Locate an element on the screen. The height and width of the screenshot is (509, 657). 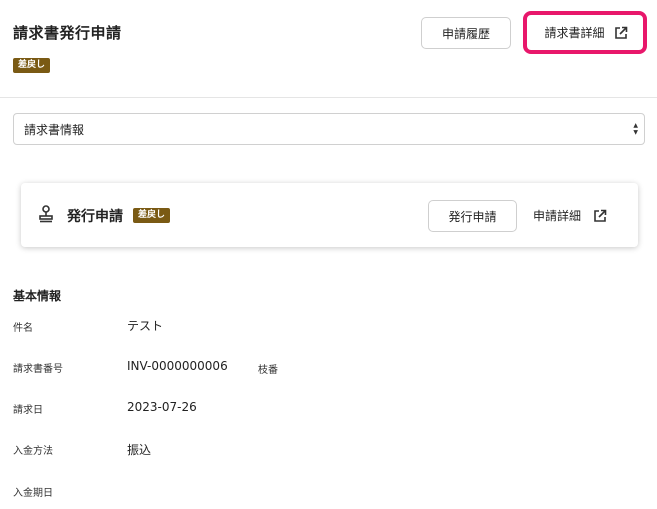
page-title: 請求書発行申請 is located at coordinates (67, 33).